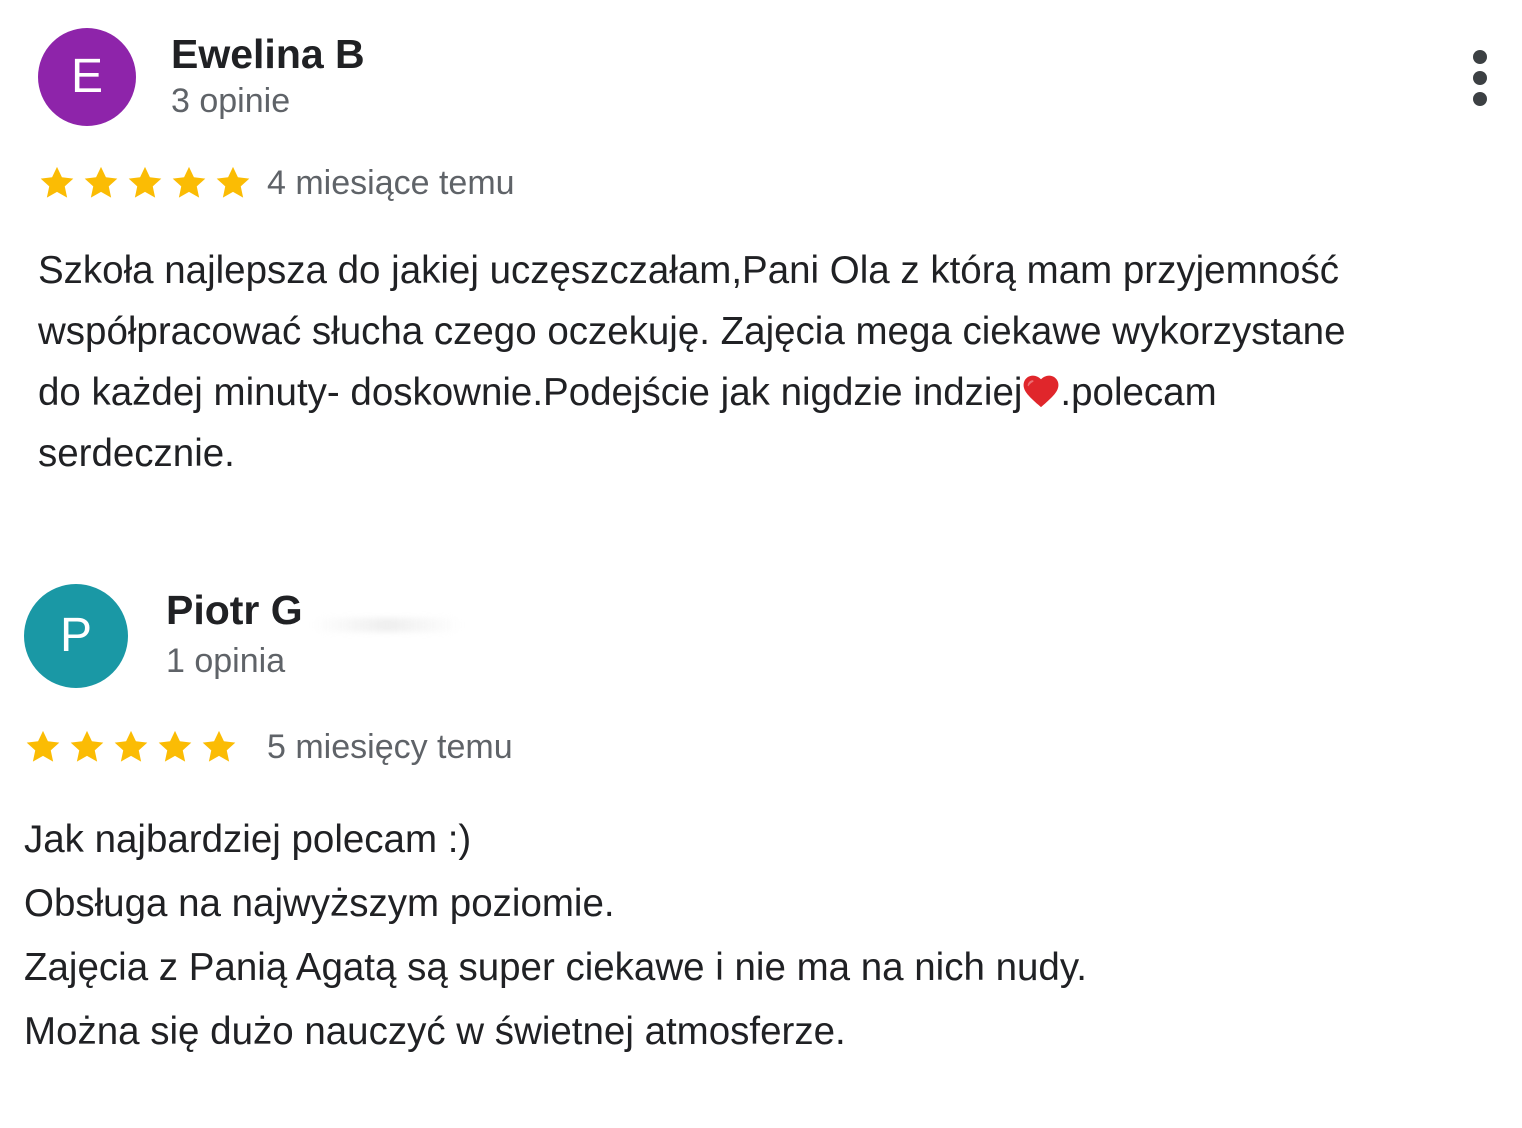 The width and height of the screenshot is (1522, 1128). What do you see at coordinates (225, 661) in the screenshot?
I see `reviewer-review-count: 1 opinia` at bounding box center [225, 661].